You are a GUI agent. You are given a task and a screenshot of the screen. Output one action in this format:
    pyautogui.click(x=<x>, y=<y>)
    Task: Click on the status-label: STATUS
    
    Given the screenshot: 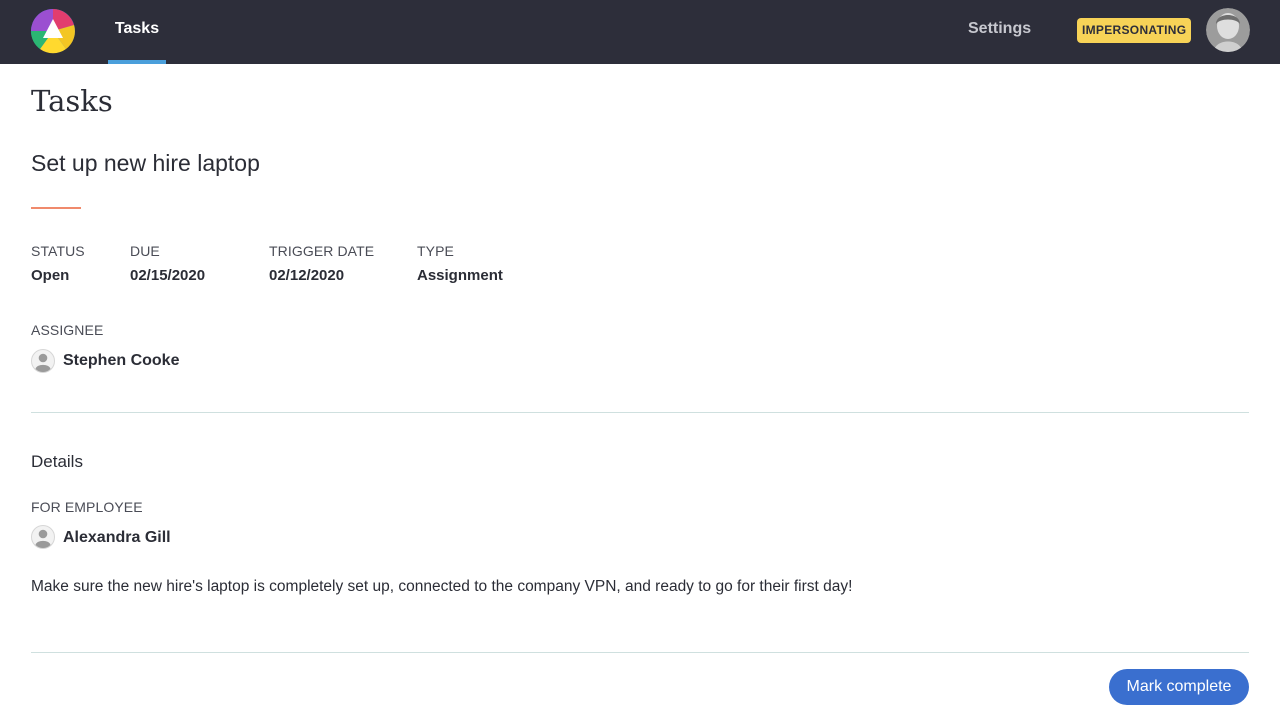 What is the action you would take?
    pyautogui.click(x=58, y=251)
    